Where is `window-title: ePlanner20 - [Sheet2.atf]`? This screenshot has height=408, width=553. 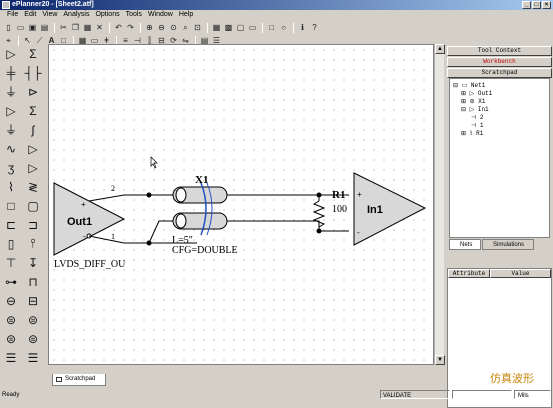 window-title: ePlanner20 - [Sheet2.atf] is located at coordinates (53, 4).